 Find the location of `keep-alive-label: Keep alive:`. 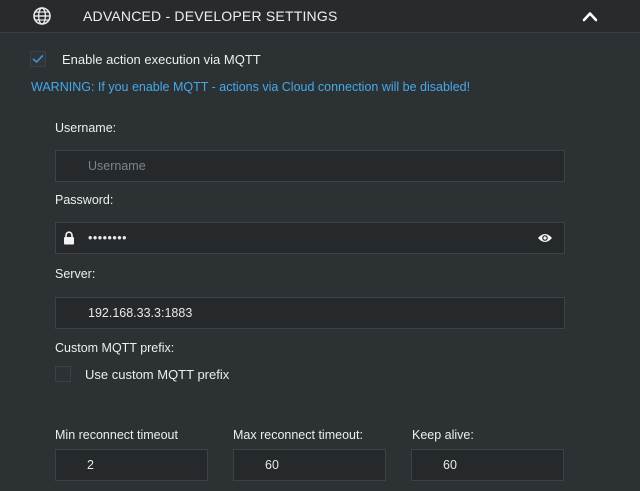

keep-alive-label: Keep alive: is located at coordinates (443, 435).